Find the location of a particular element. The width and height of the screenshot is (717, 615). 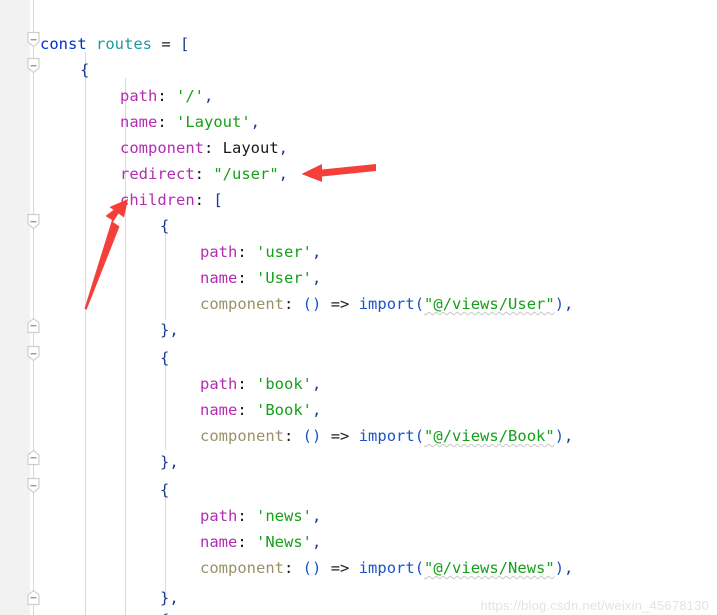

code-line: path: 'user', is located at coordinates (260, 252).